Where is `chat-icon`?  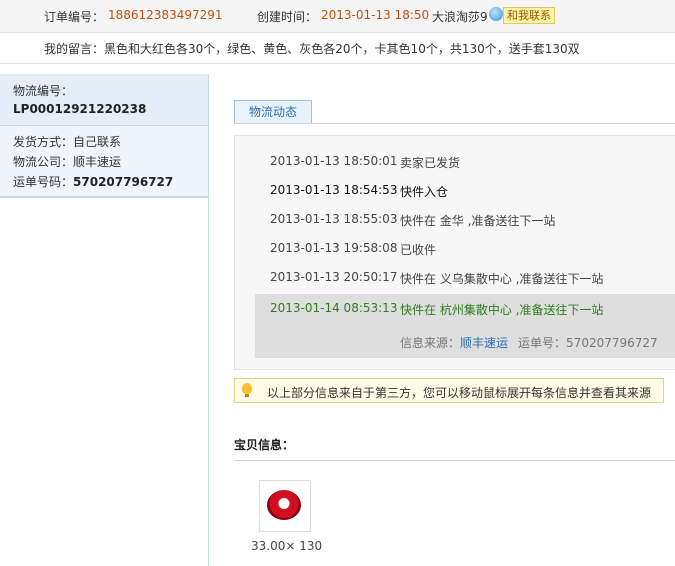
chat-icon is located at coordinates (496, 14).